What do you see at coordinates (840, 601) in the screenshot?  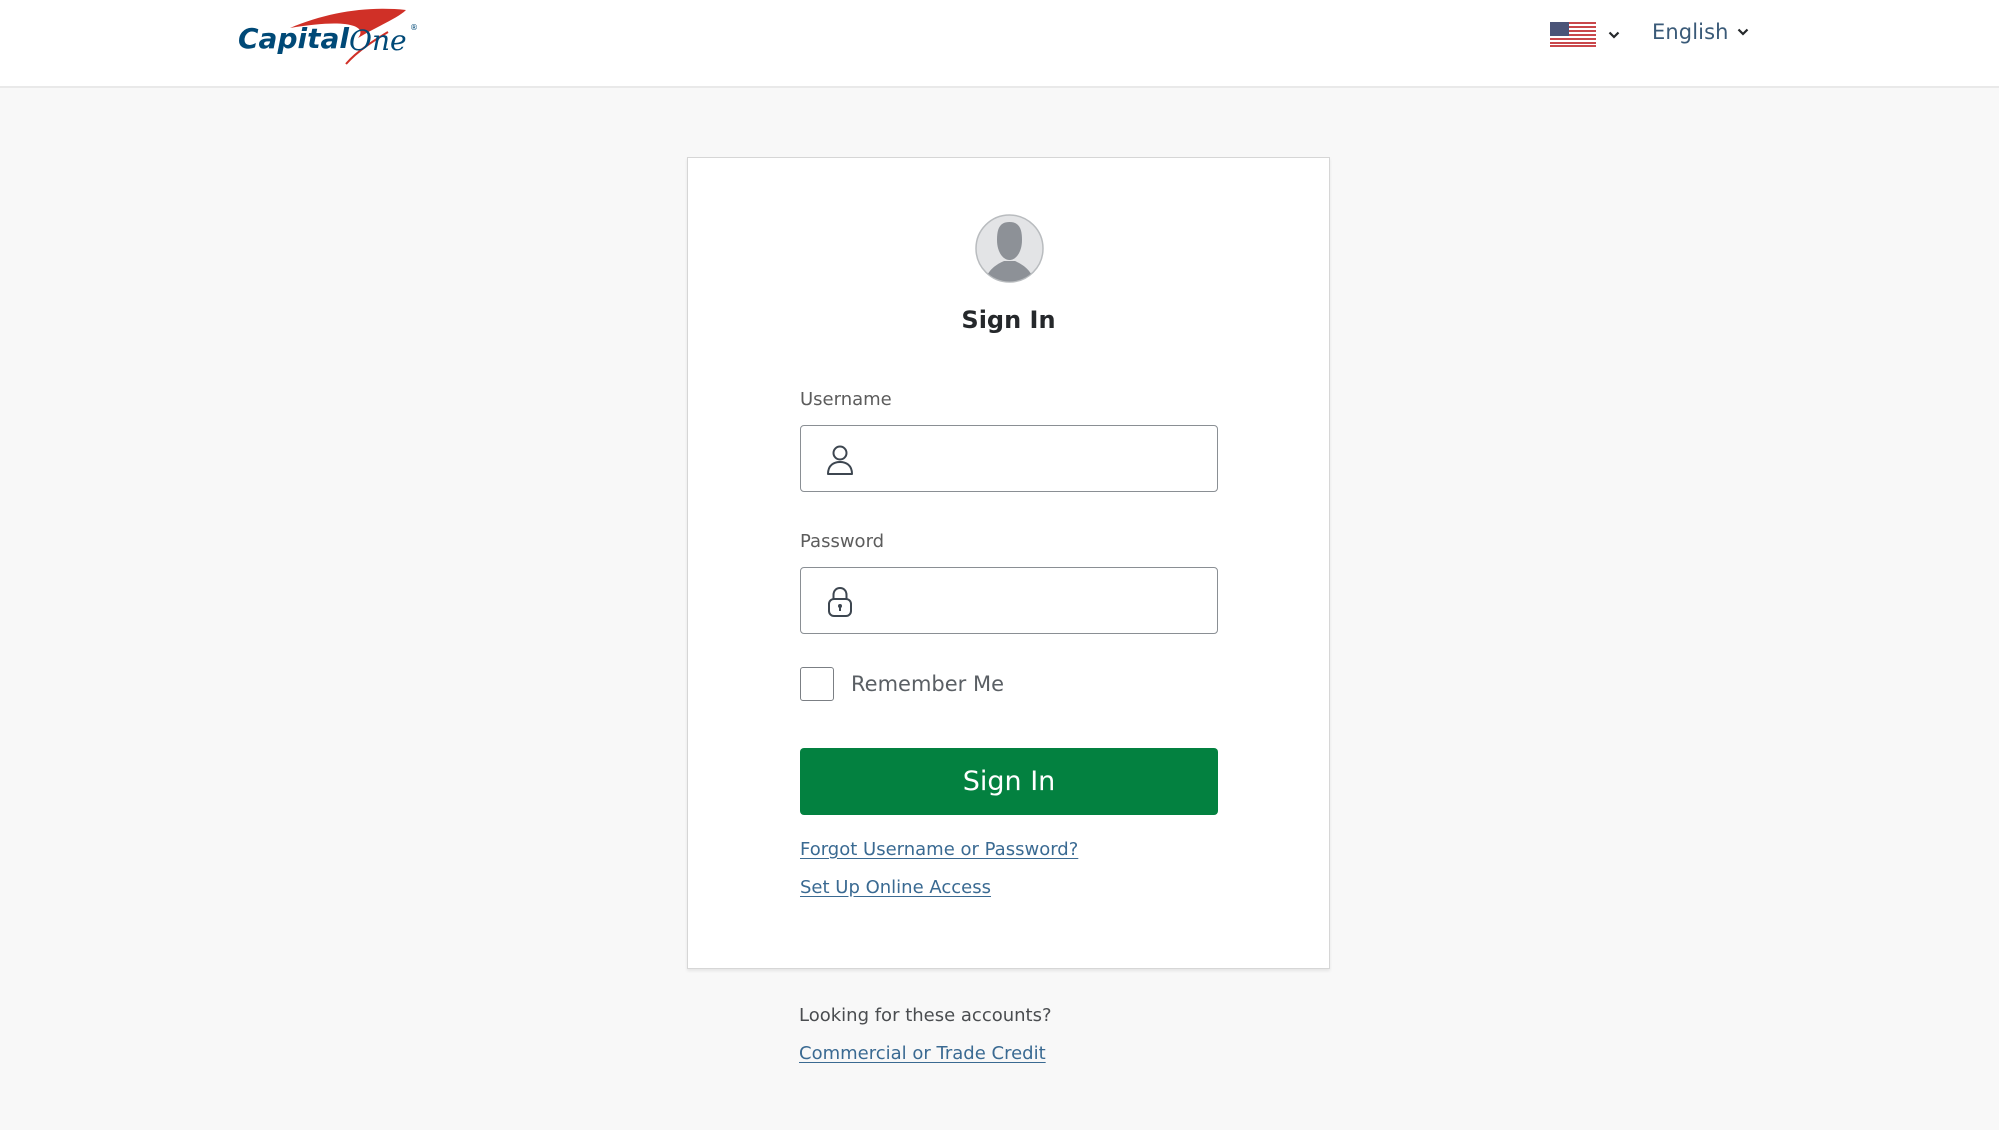 I see `lock-icon` at bounding box center [840, 601].